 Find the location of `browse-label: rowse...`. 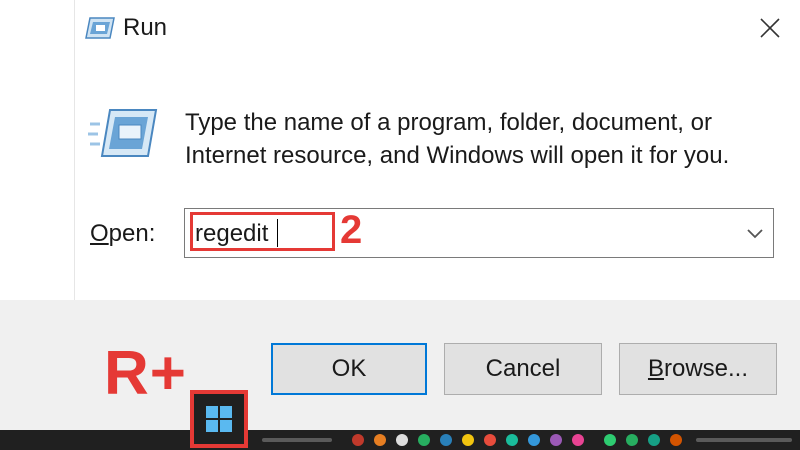

browse-label: rowse... is located at coordinates (706, 368).